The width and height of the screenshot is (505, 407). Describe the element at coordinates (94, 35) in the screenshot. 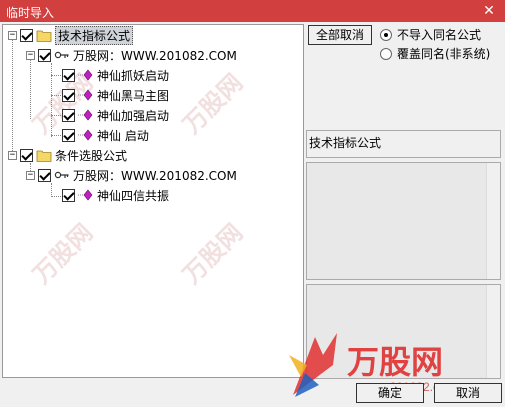

I see `node-label: 技术指标公式` at that location.